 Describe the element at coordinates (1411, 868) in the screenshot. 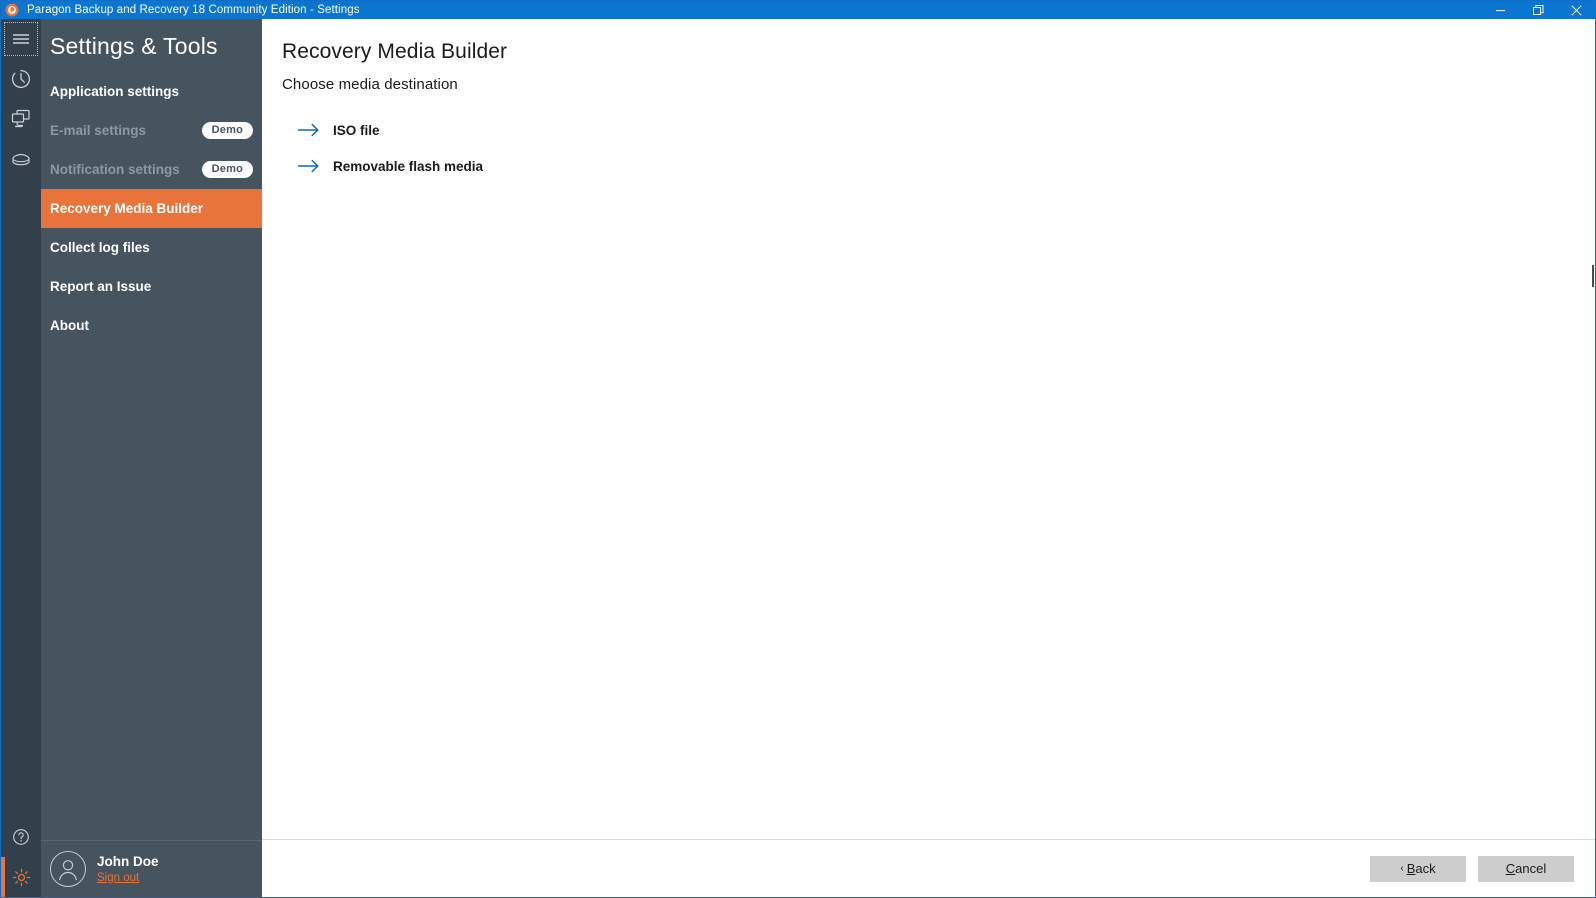

I see `back-accelerator: B` at that location.